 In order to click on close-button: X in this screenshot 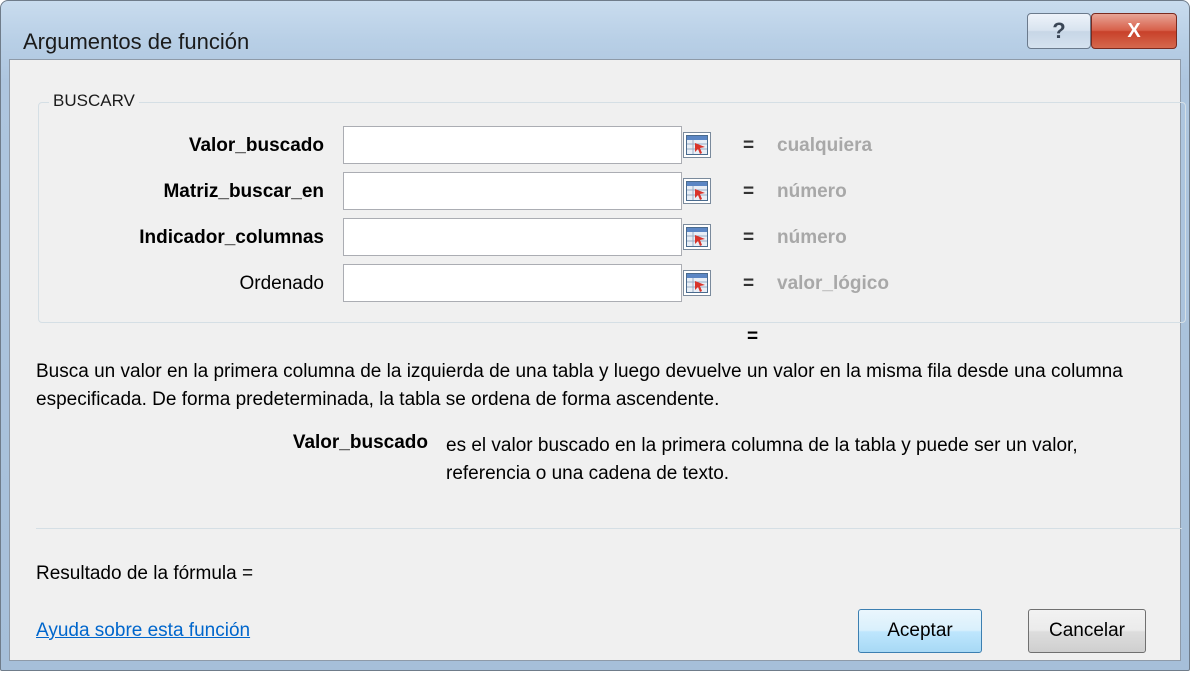, I will do `click(1134, 31)`.